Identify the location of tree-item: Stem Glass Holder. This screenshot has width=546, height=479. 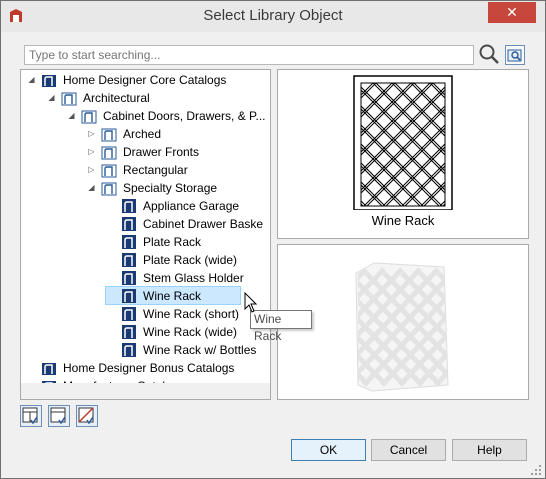
(188, 278).